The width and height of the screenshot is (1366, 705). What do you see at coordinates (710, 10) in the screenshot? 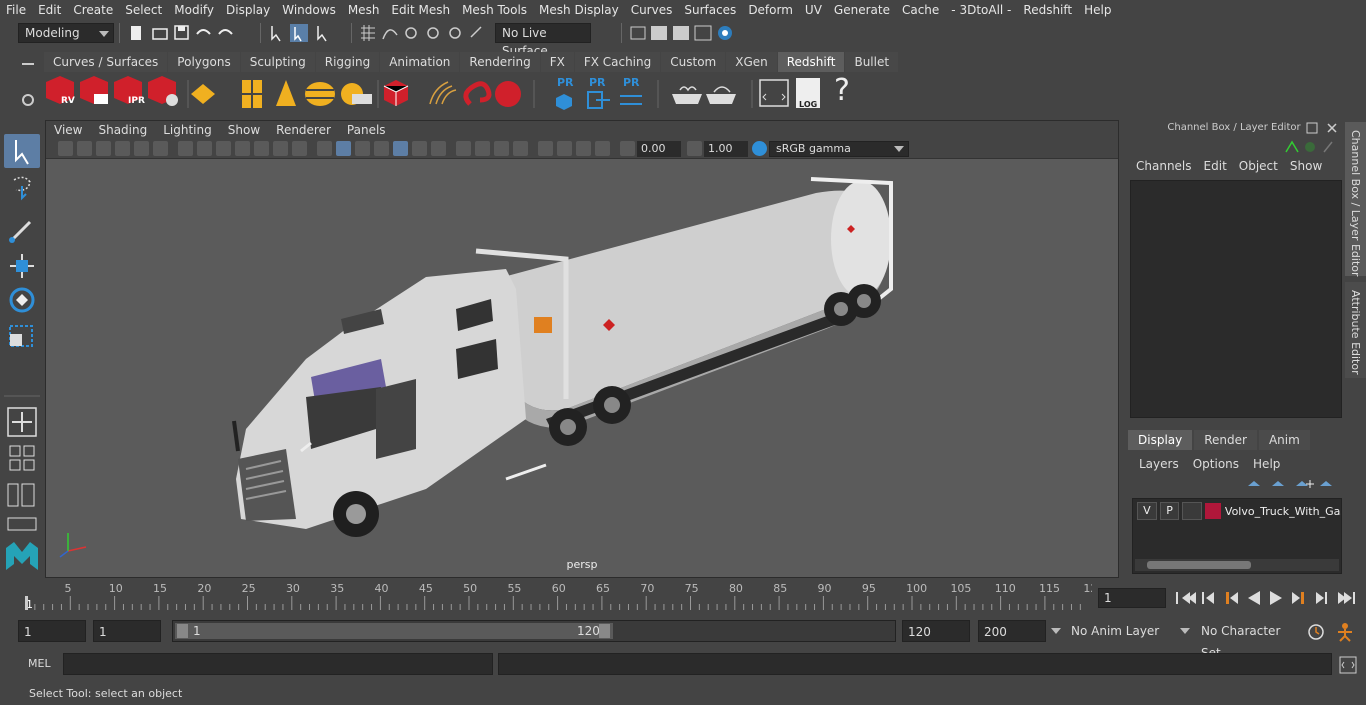
I see `menu-surfaces: Surfaces` at bounding box center [710, 10].